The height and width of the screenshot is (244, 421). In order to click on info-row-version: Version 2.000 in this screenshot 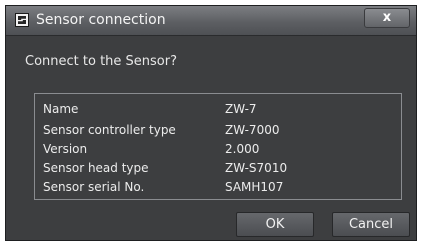, I will do `click(218, 151)`.